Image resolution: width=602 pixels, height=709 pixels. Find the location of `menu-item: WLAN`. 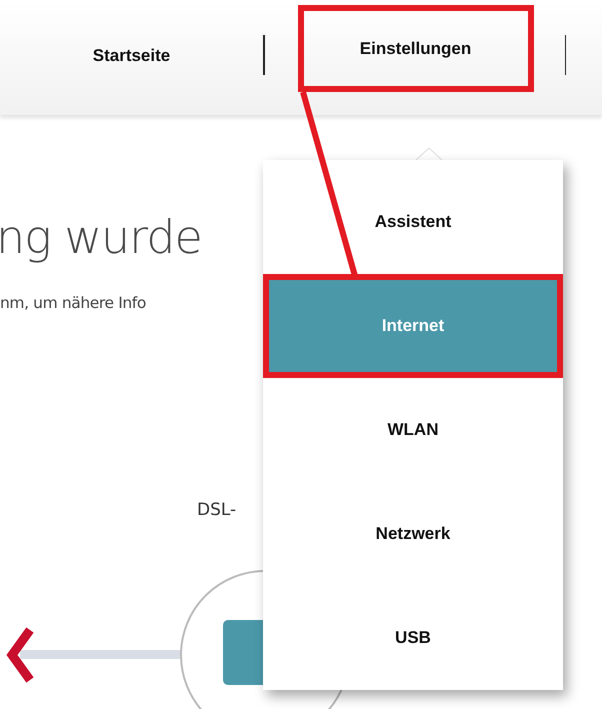

menu-item: WLAN is located at coordinates (413, 430).